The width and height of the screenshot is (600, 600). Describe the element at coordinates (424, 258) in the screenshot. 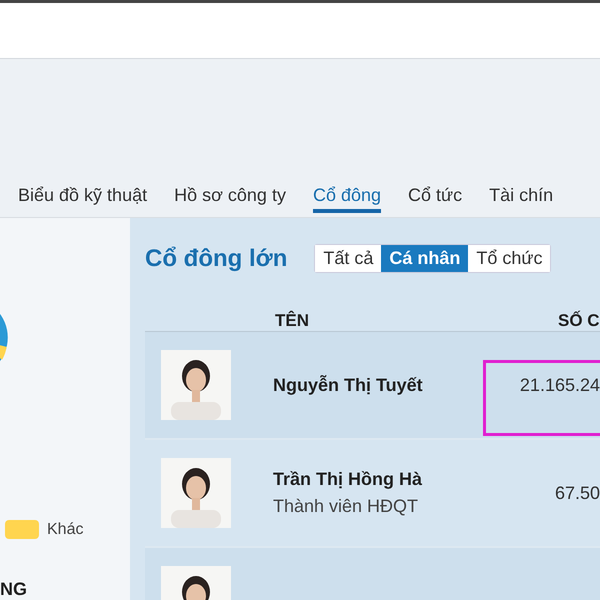

I see `filter-button: Cá nhân` at that location.